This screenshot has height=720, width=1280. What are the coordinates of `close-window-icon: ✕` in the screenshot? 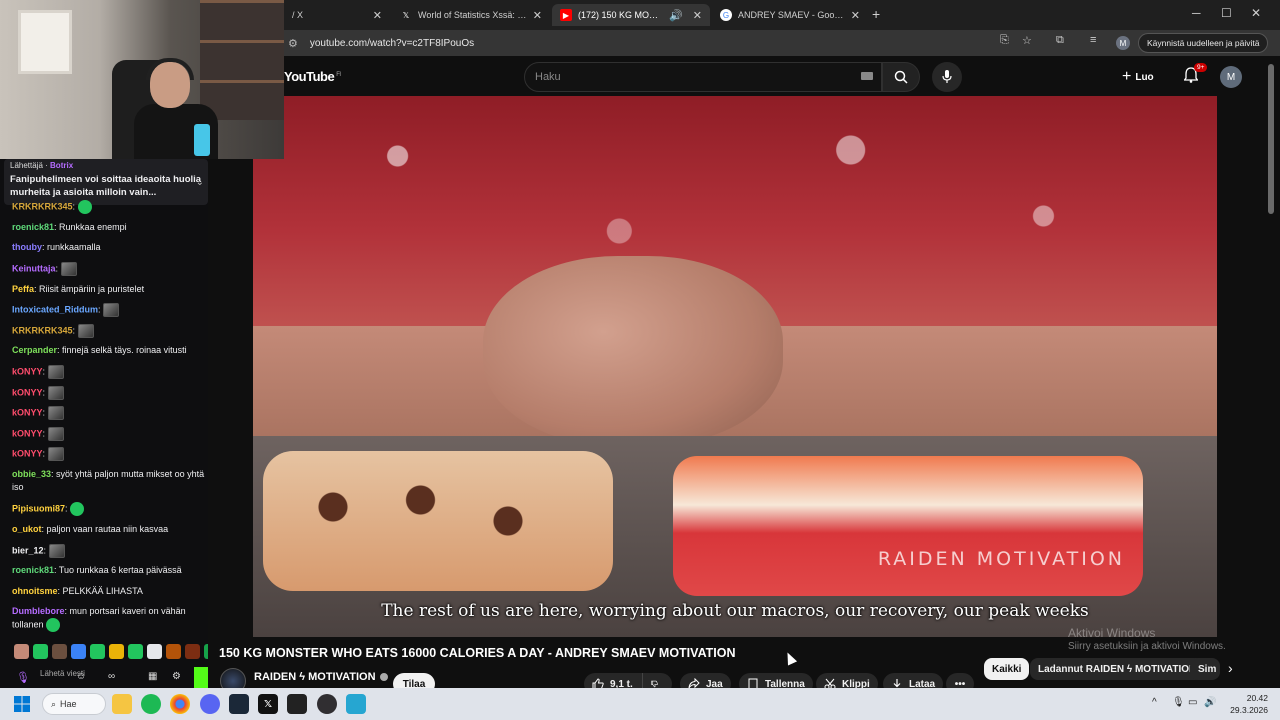 It's located at (1256, 13).